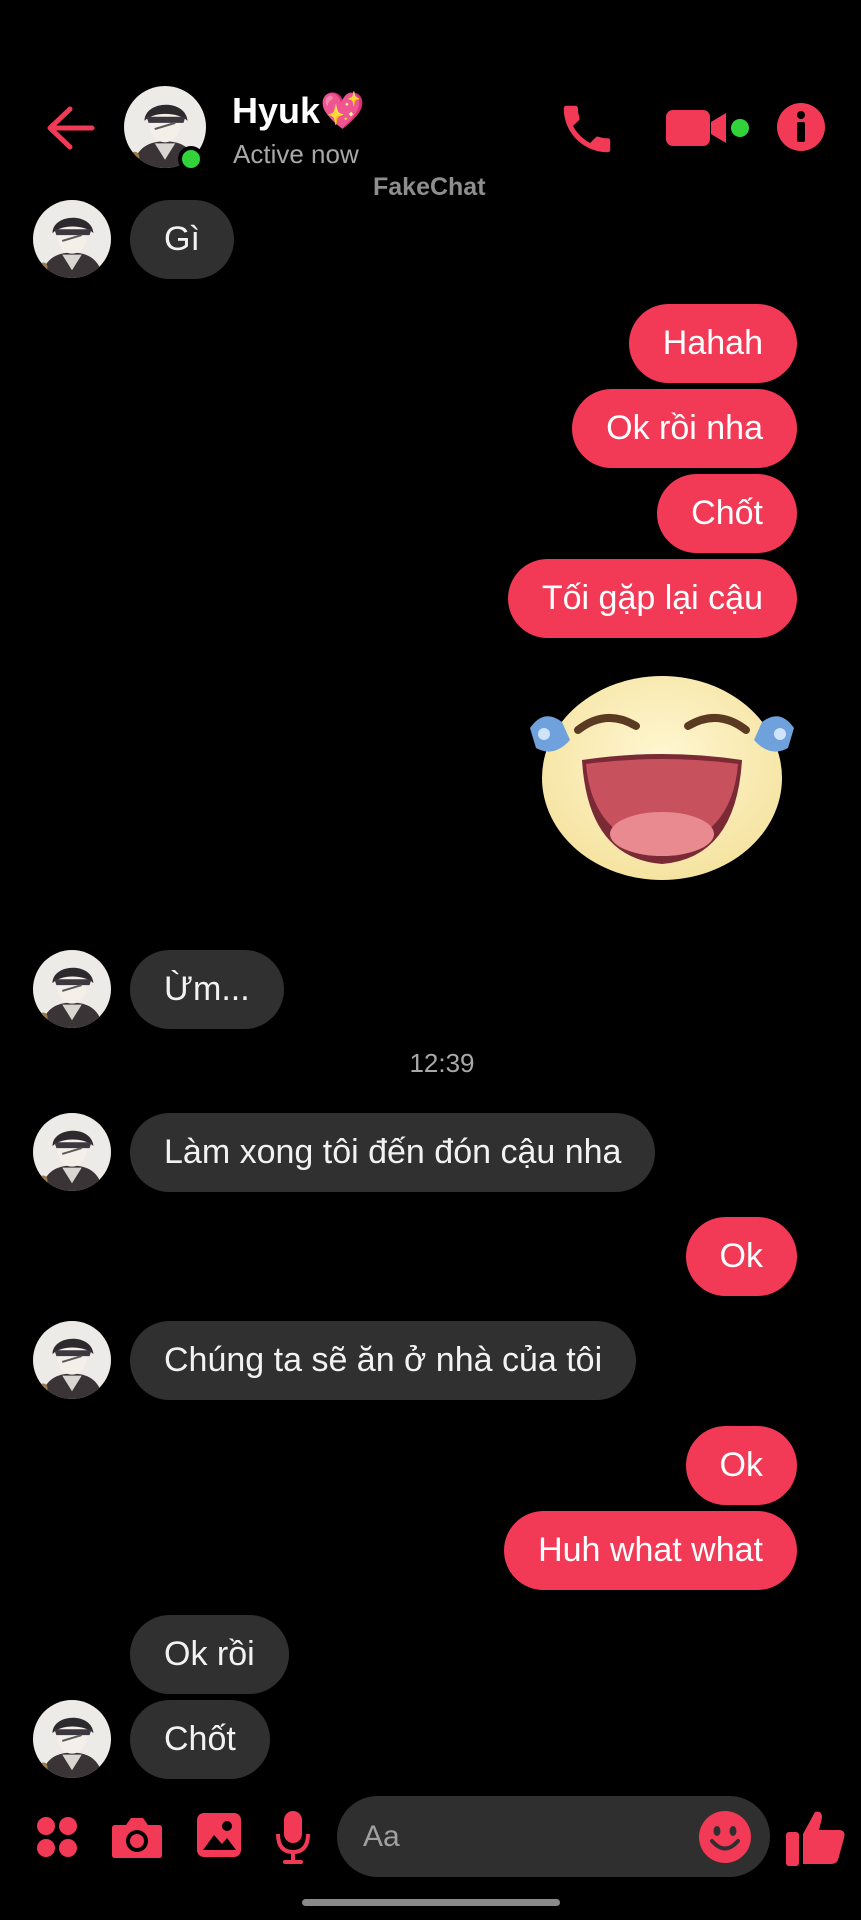 The height and width of the screenshot is (1920, 861). Describe the element at coordinates (70, 128) in the screenshot. I see `back-arrow-icon` at that location.